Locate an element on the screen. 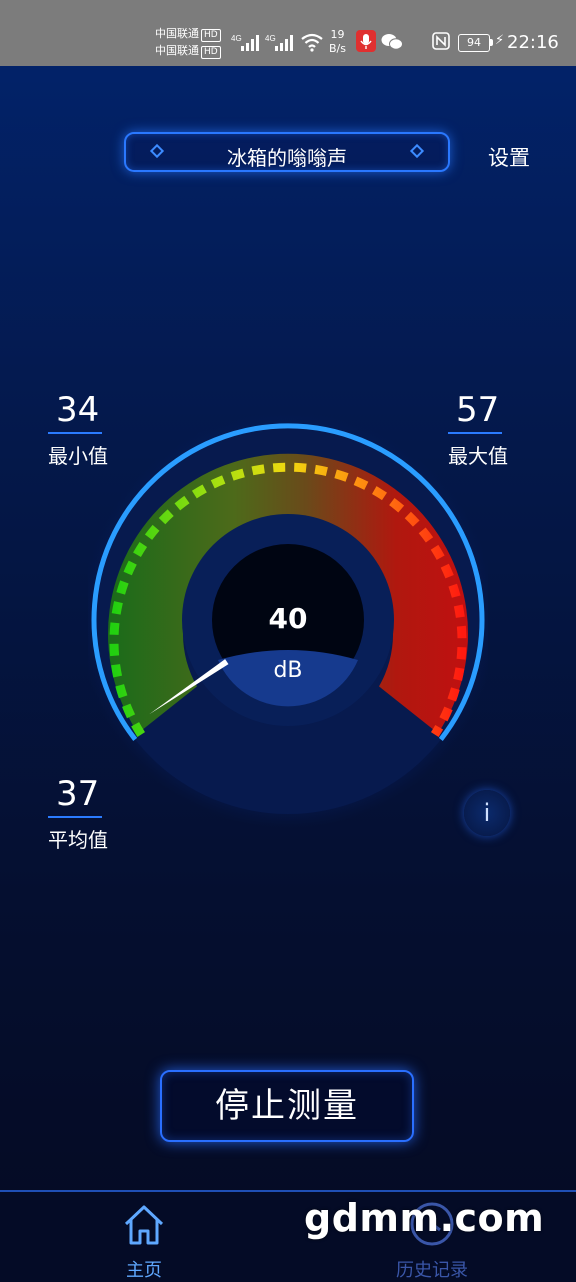 The width and height of the screenshot is (576, 1282). sound-source-title: 冰箱的嗡嗡声 is located at coordinates (287, 158).